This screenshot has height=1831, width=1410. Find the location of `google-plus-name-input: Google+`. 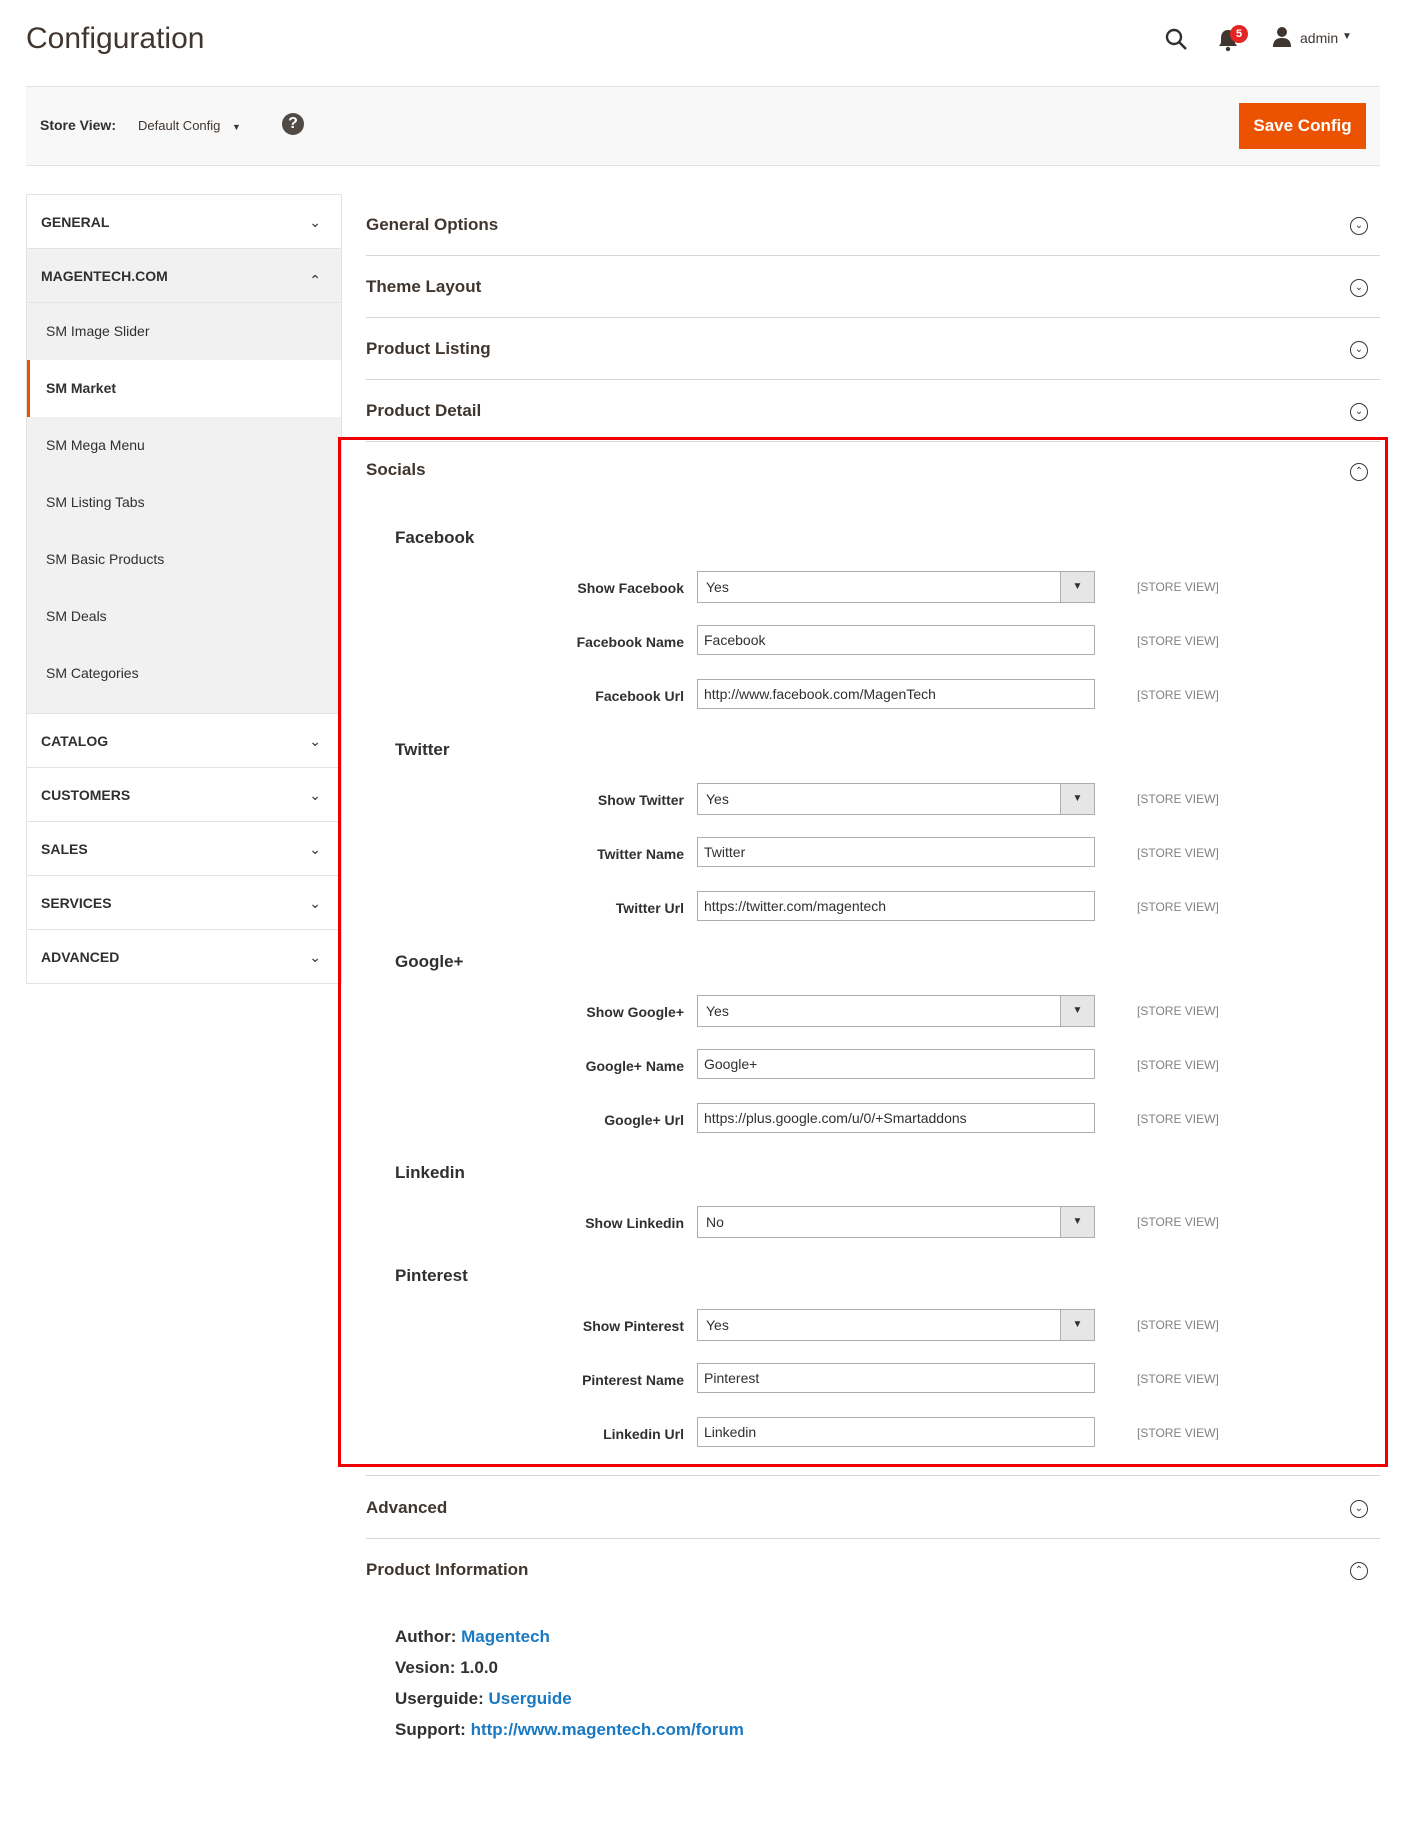

google-plus-name-input: Google+ is located at coordinates (896, 1064).